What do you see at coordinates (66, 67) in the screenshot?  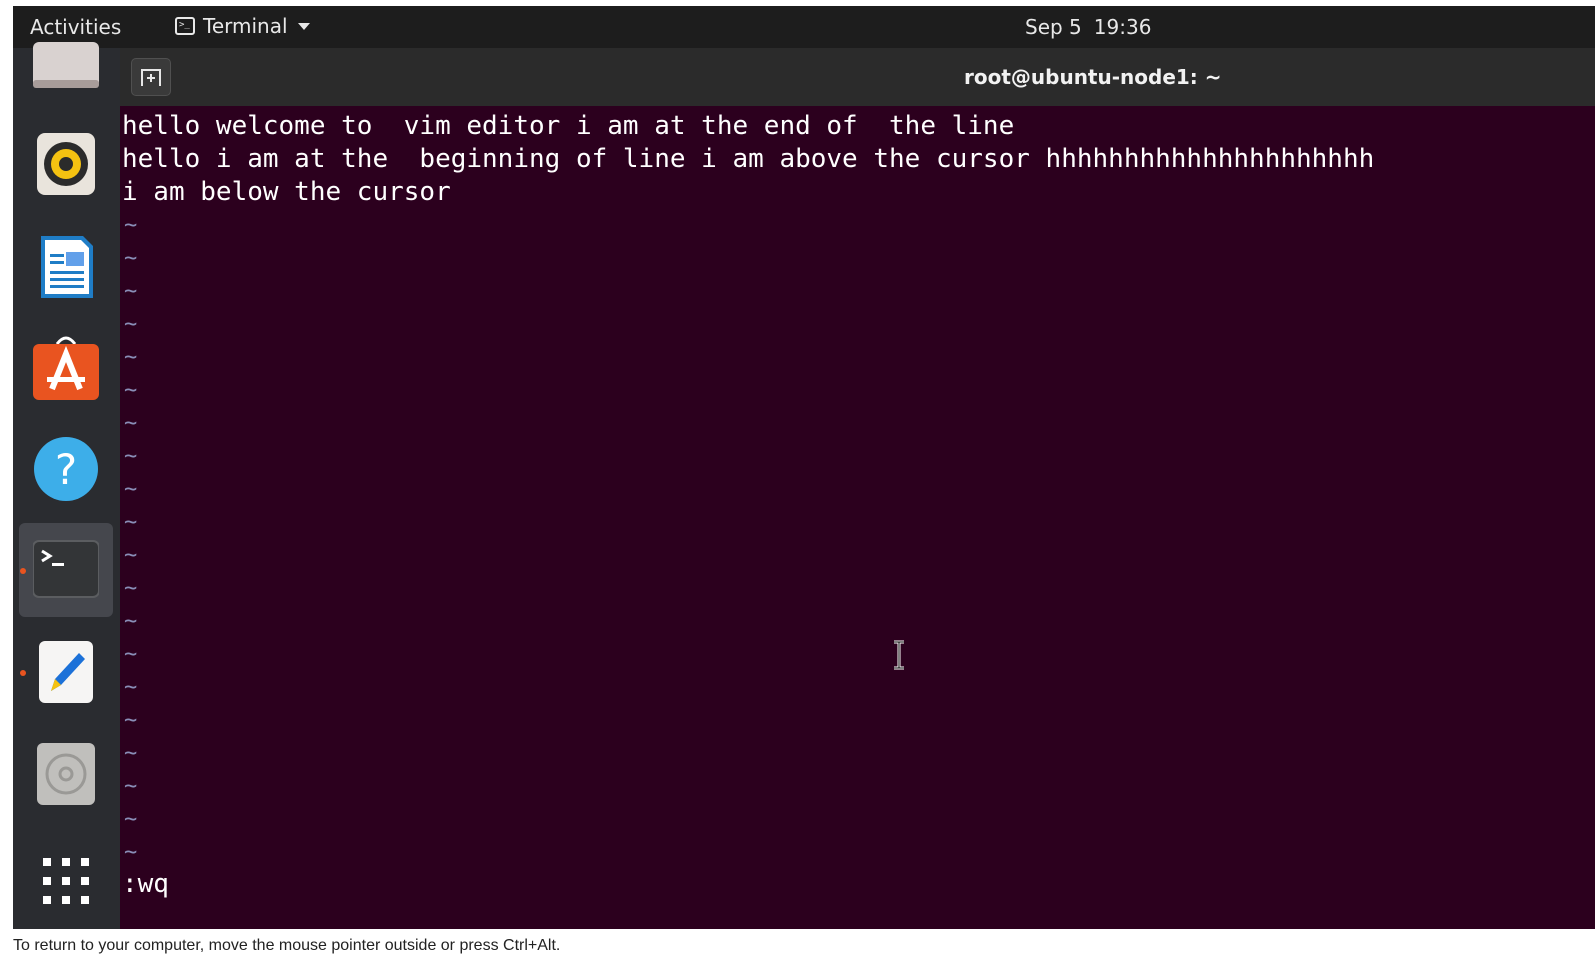 I see `files-icon` at bounding box center [66, 67].